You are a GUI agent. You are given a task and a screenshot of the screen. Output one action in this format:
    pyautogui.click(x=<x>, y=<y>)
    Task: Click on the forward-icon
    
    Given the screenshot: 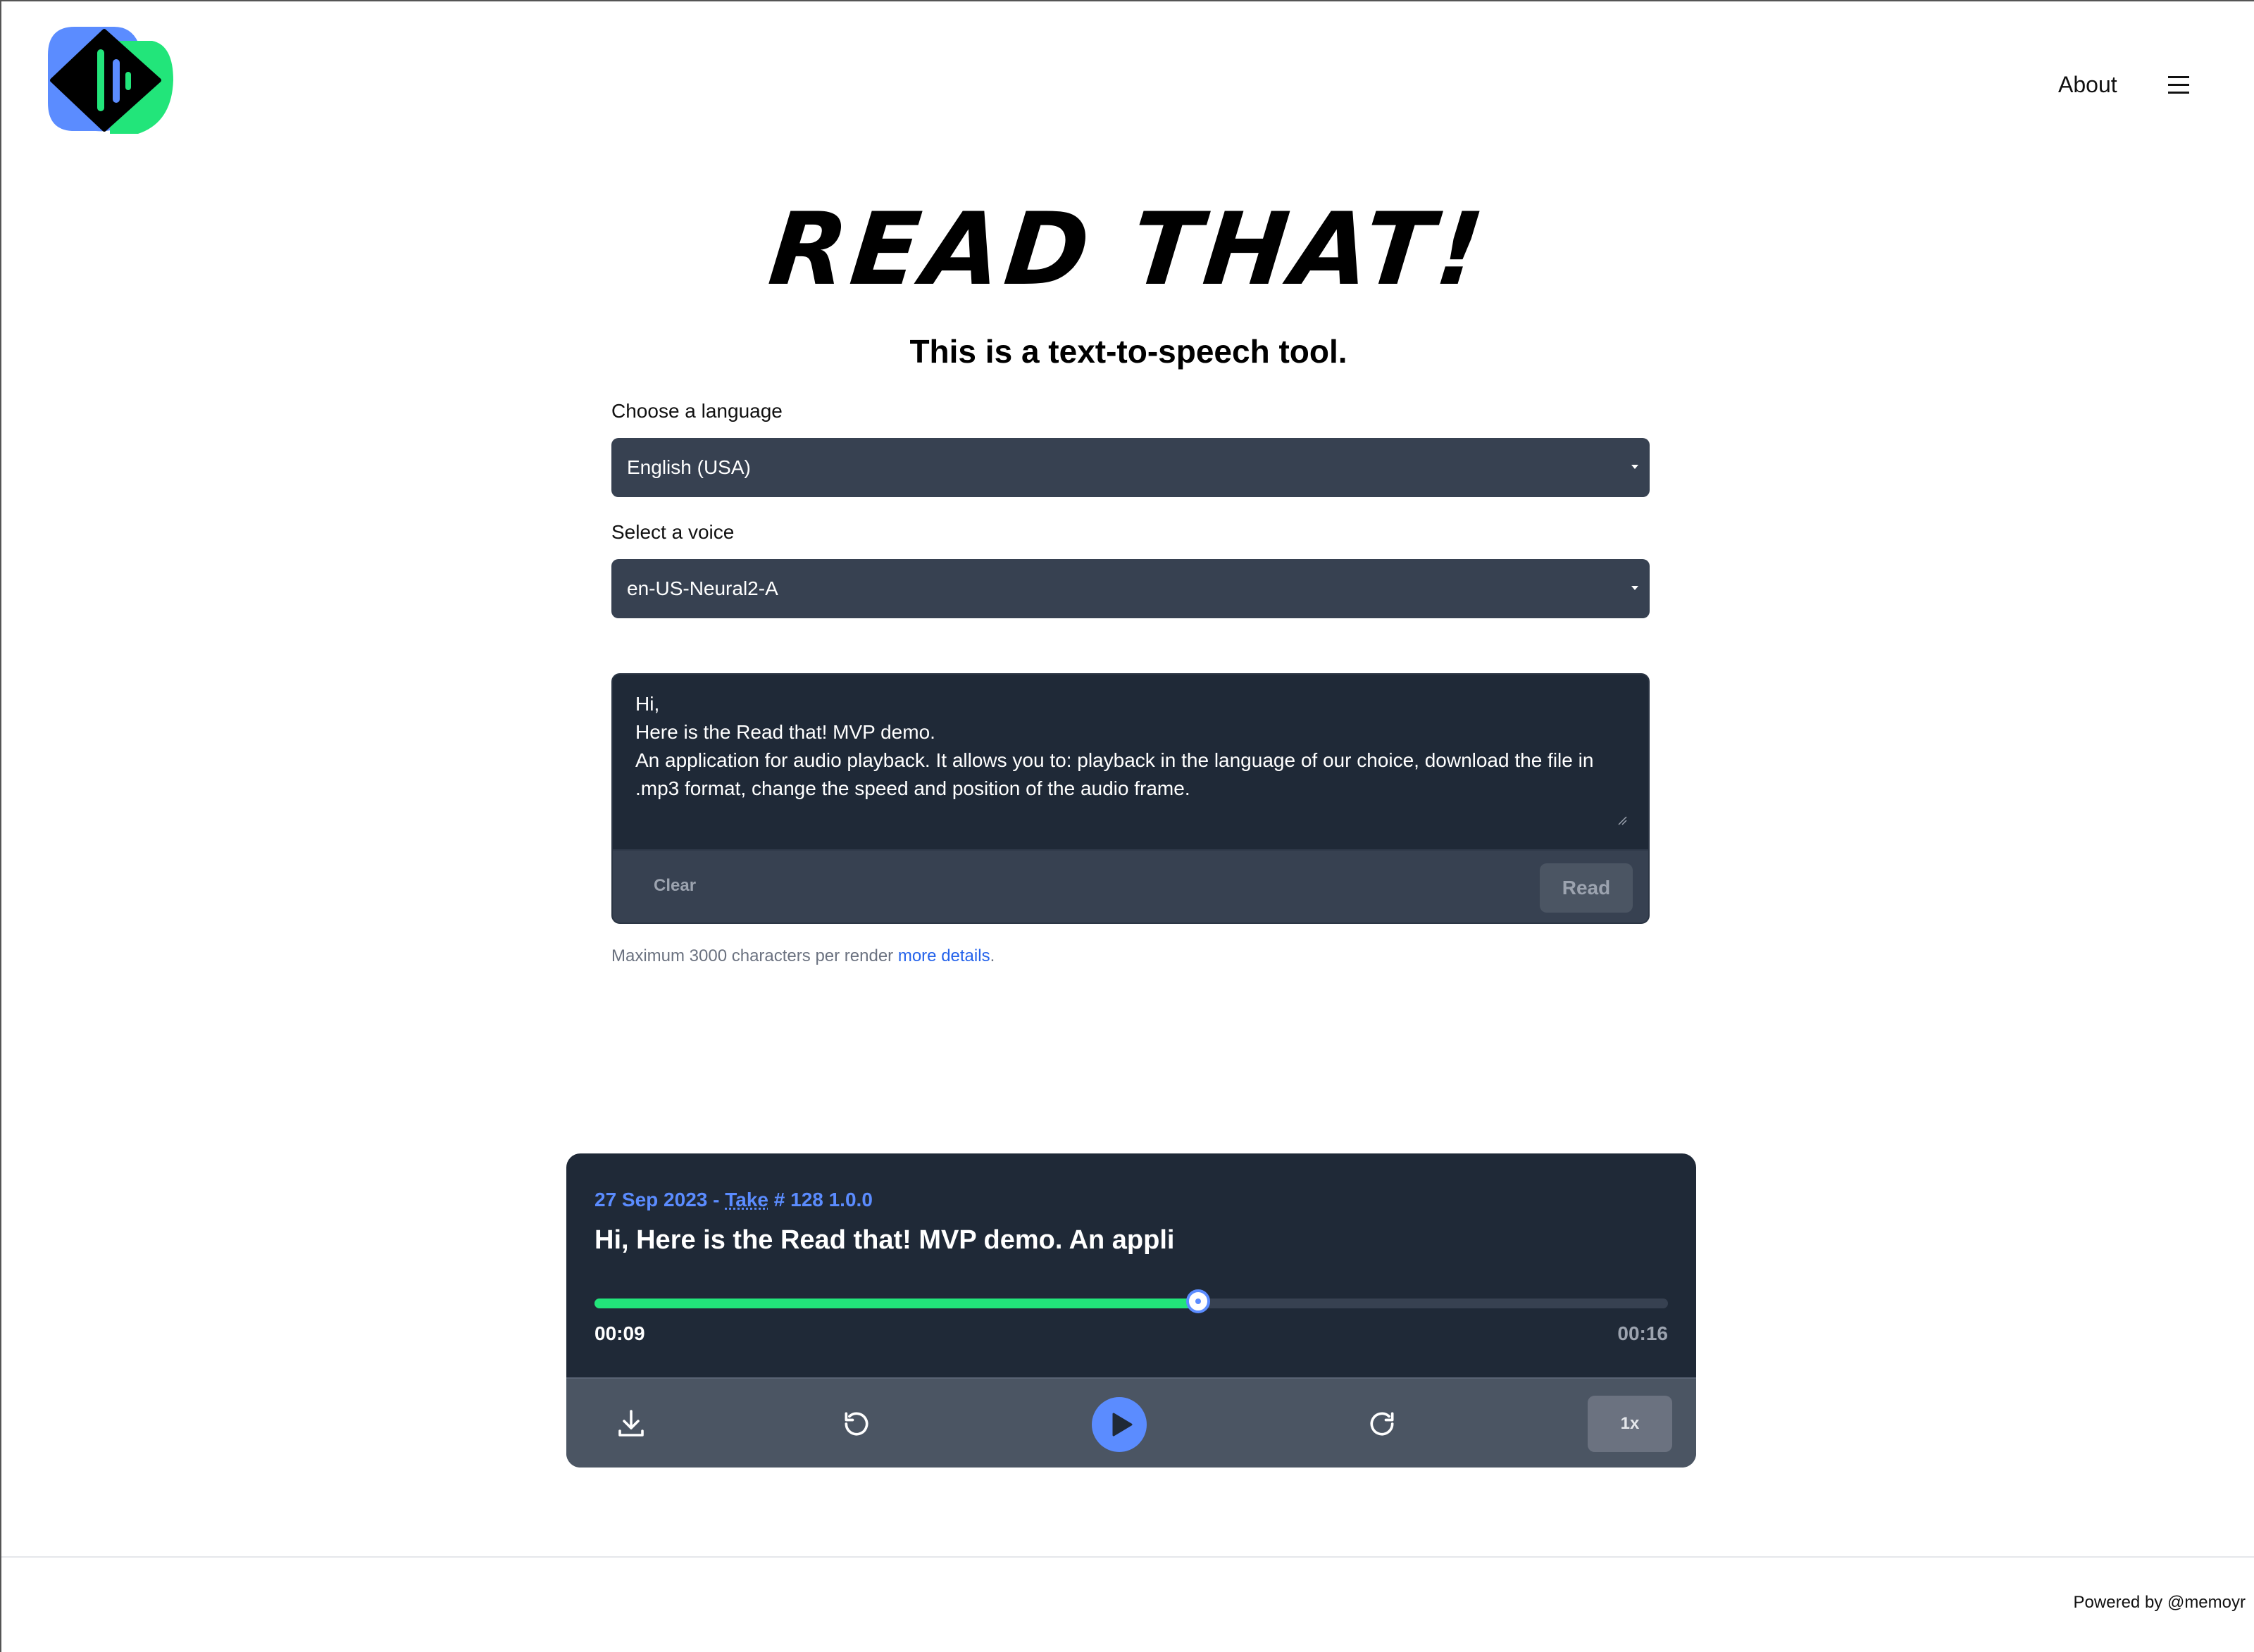 What is the action you would take?
    pyautogui.click(x=1381, y=1423)
    